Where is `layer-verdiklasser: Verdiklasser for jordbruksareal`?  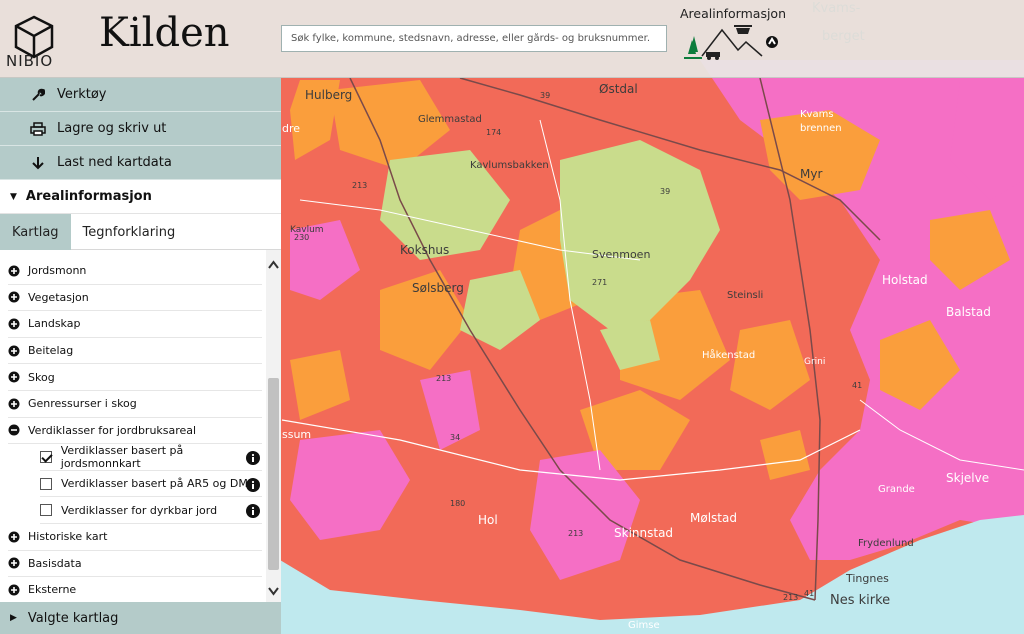 layer-verdiklasser: Verdiklasser for jordbruksareal is located at coordinates (135, 431).